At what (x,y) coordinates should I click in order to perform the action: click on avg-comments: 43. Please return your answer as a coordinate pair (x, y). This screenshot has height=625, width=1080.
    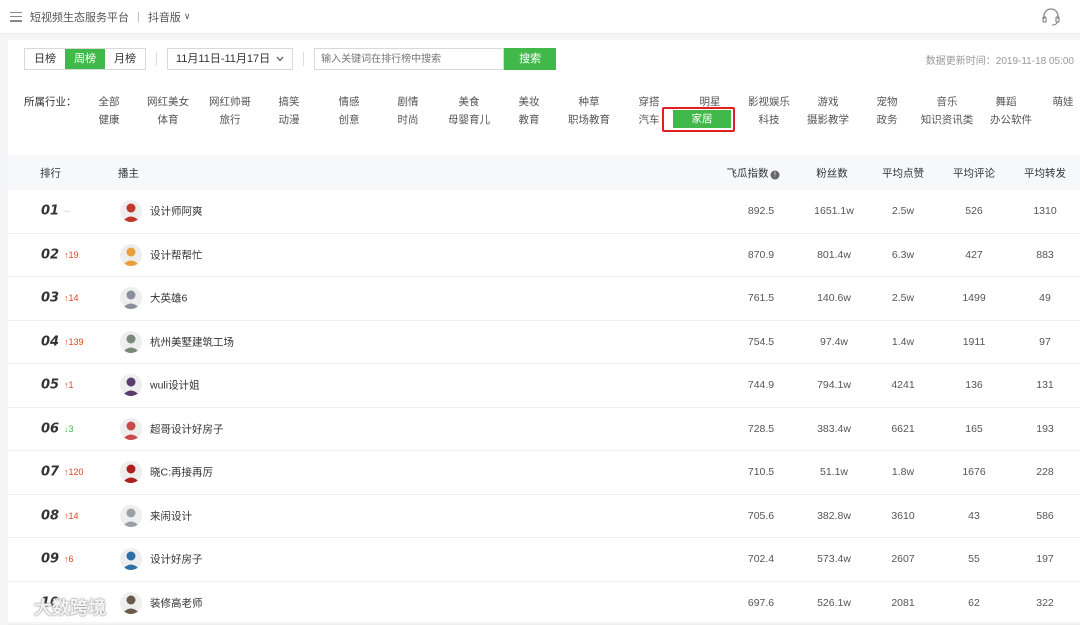
    Looking at the image, I should click on (974, 516).